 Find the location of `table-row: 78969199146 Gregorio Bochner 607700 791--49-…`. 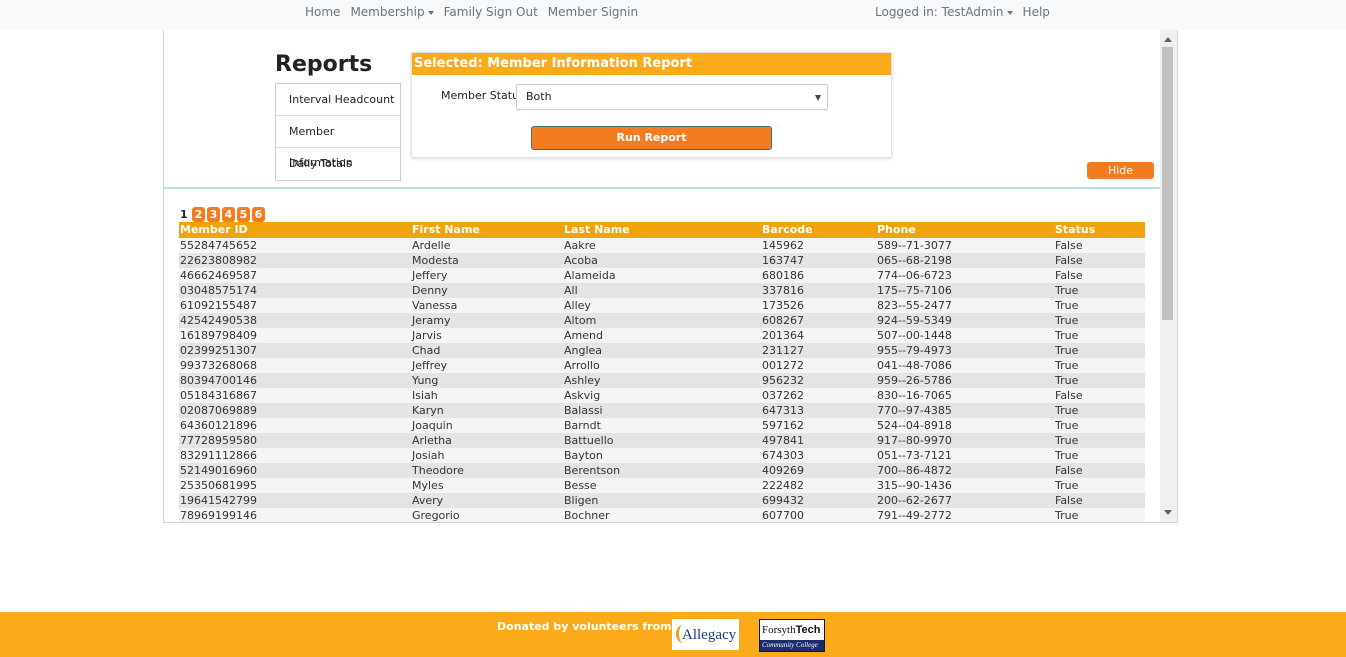

table-row: 78969199146 Gregorio Bochner 607700 791--49-… is located at coordinates (662, 515).